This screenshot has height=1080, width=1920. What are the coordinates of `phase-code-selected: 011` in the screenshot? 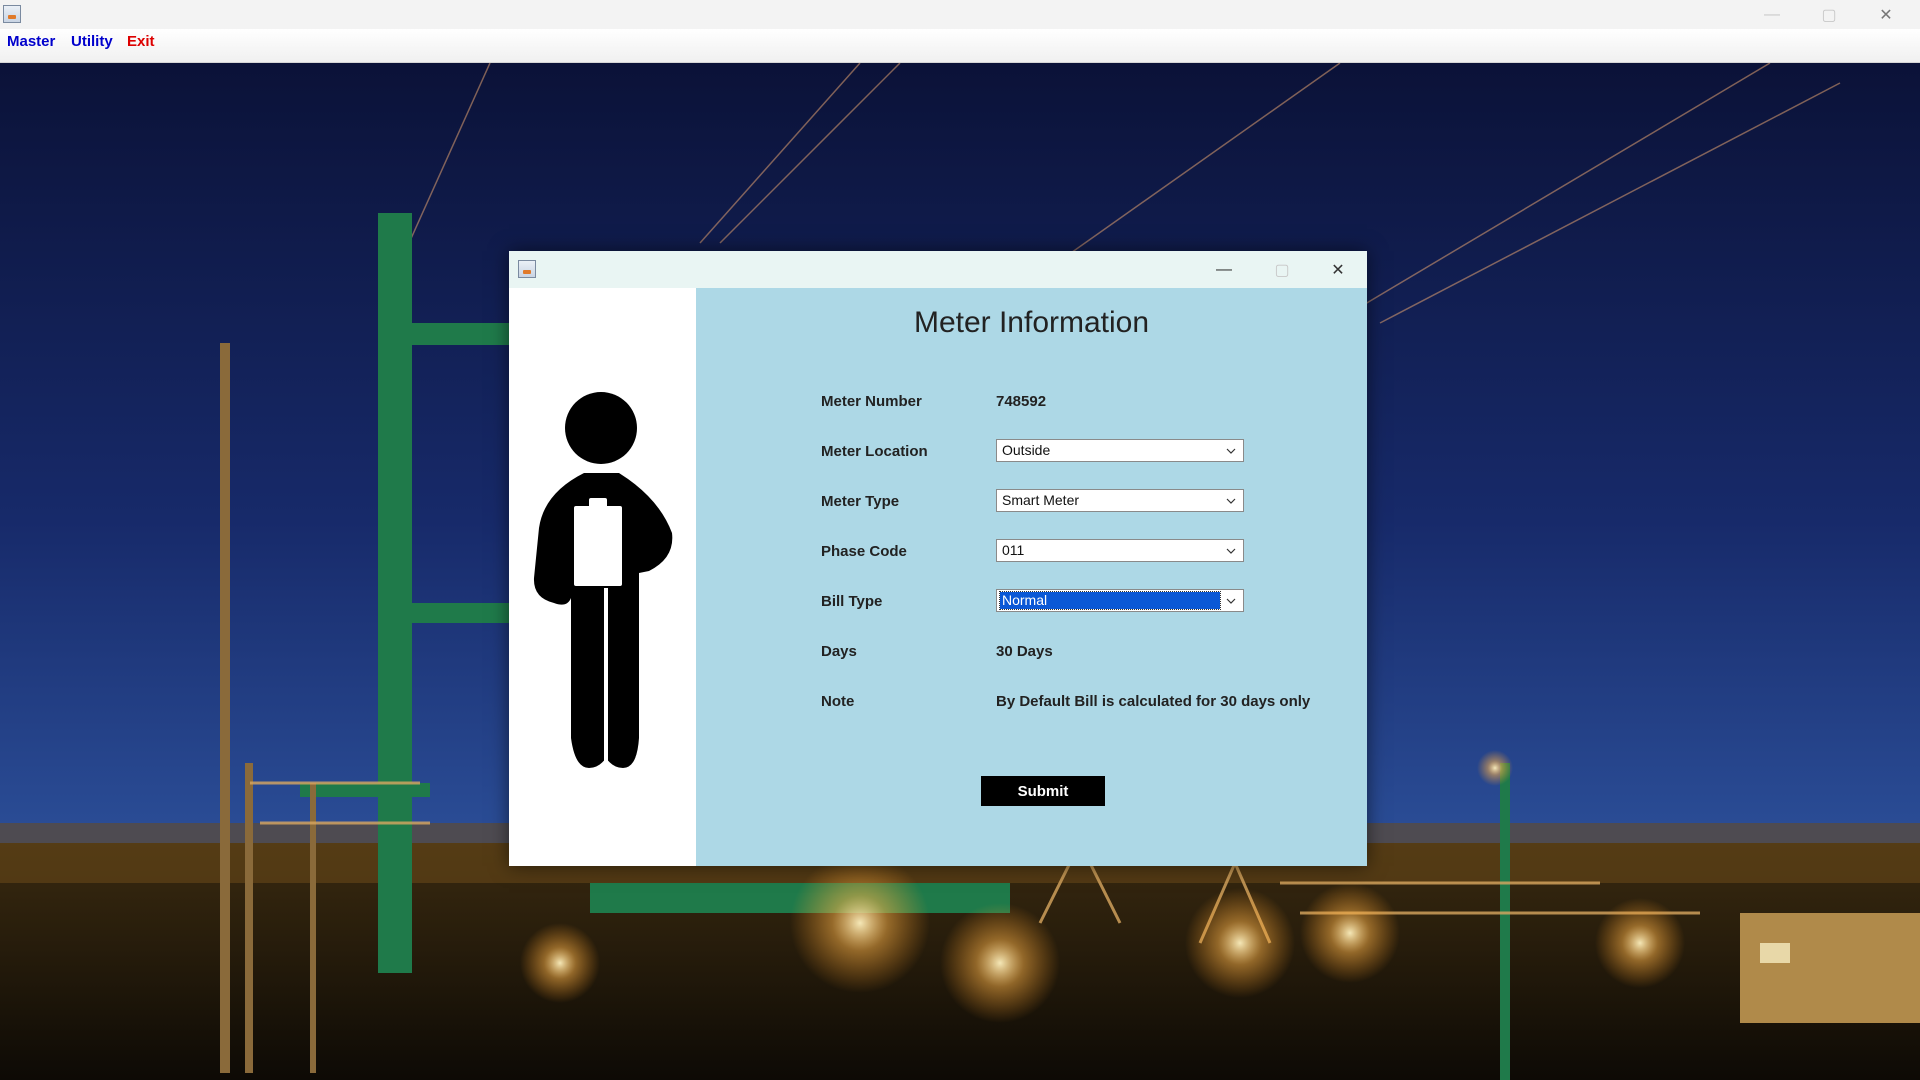 It's located at (1013, 550).